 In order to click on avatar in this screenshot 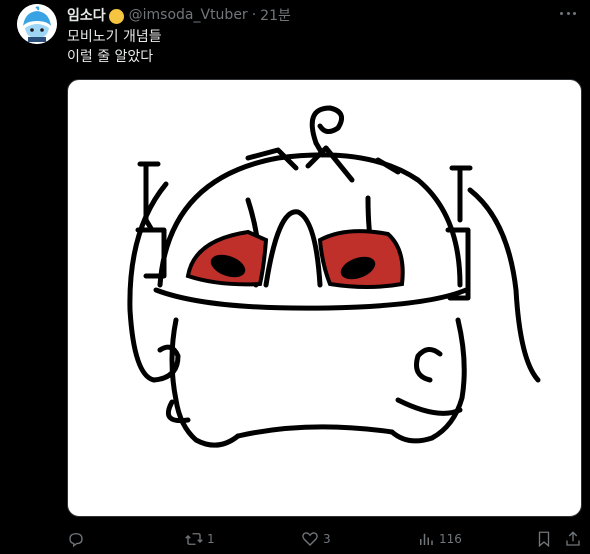, I will do `click(37, 24)`.